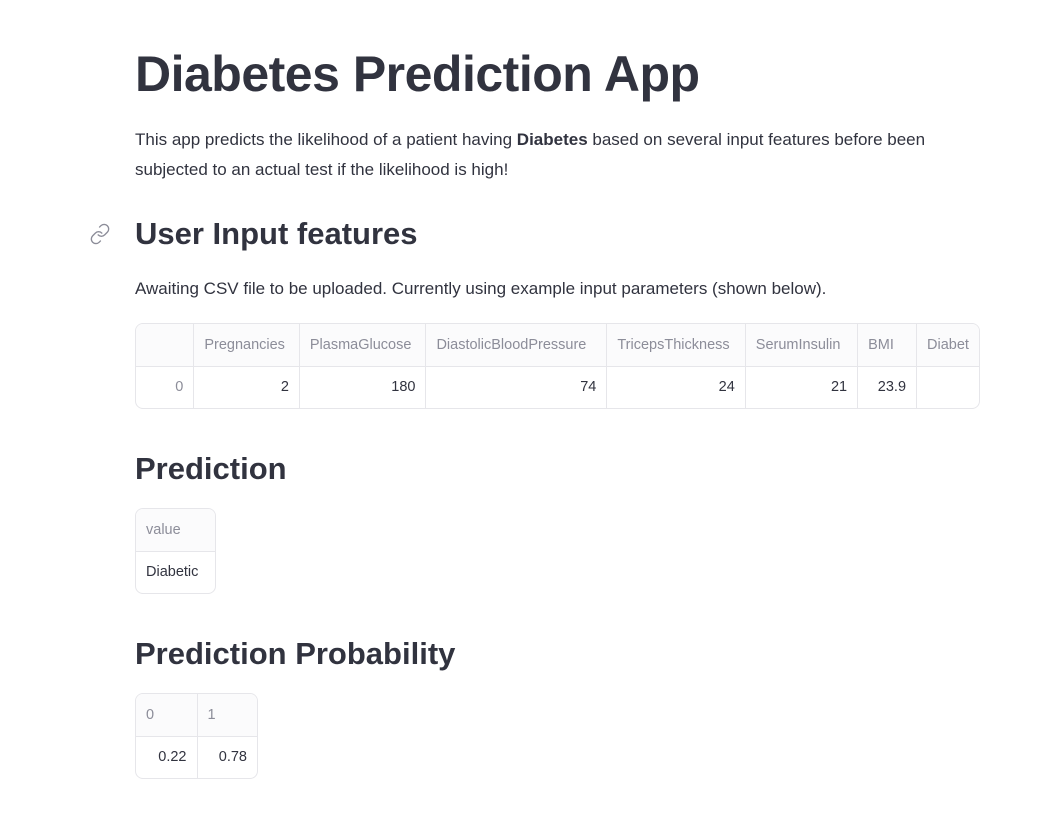  I want to click on intro-text-bold: Diabetes, so click(552, 139).